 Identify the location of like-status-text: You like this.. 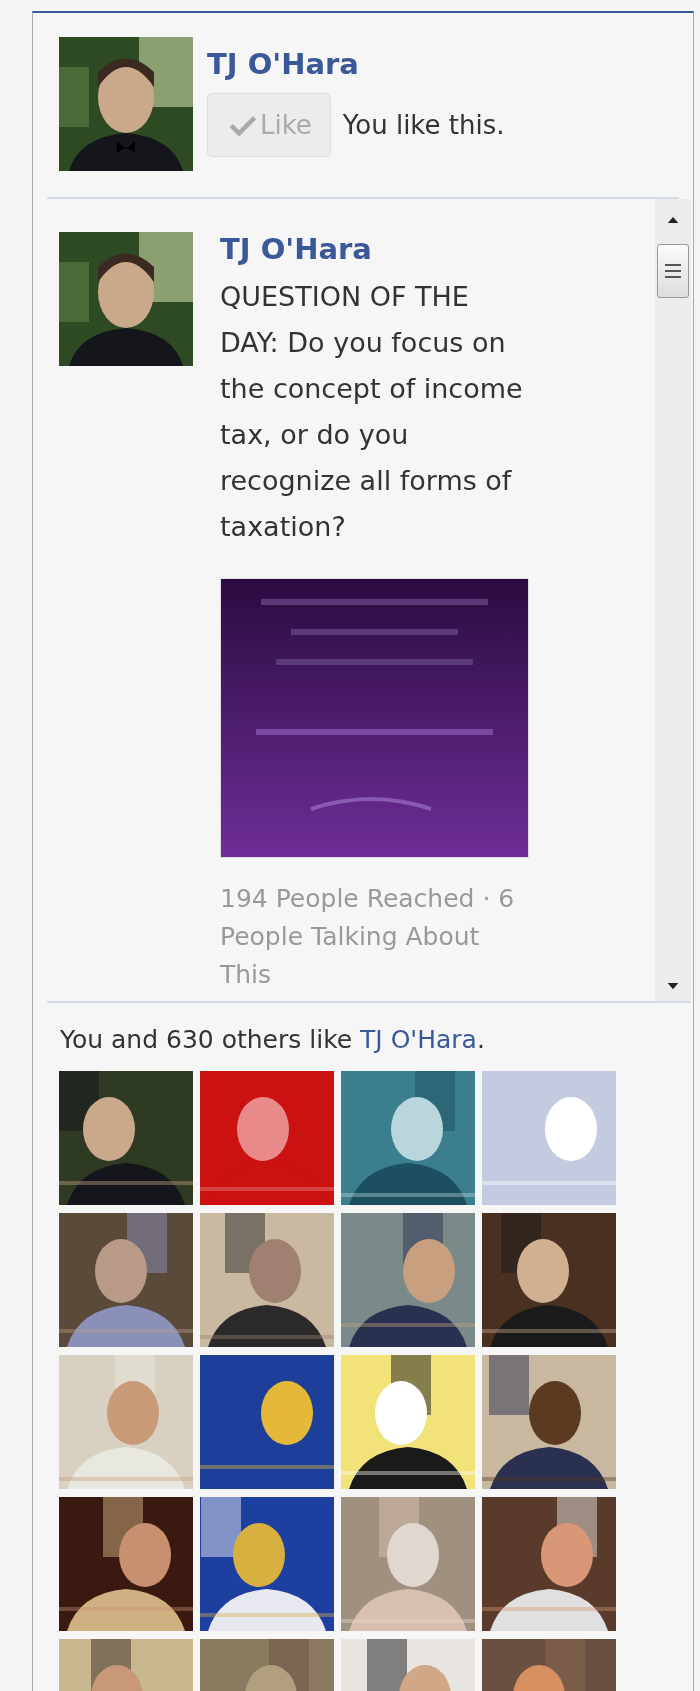
(423, 125).